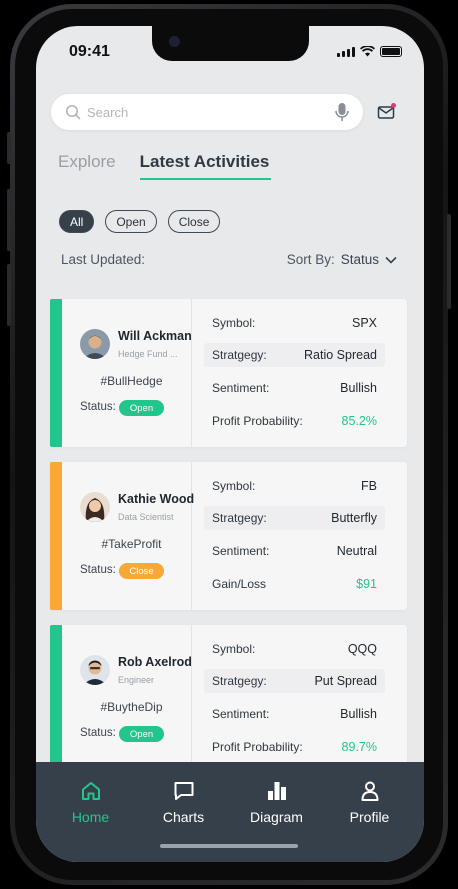 The height and width of the screenshot is (889, 458). What do you see at coordinates (342, 112) in the screenshot?
I see `microphone-icon` at bounding box center [342, 112].